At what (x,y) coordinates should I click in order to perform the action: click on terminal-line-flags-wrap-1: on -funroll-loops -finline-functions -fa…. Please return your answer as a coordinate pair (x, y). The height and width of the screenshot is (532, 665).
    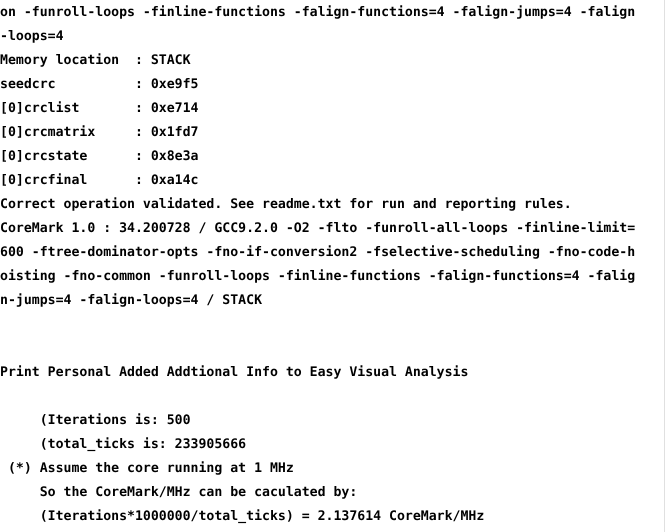
    Looking at the image, I should click on (318, 12).